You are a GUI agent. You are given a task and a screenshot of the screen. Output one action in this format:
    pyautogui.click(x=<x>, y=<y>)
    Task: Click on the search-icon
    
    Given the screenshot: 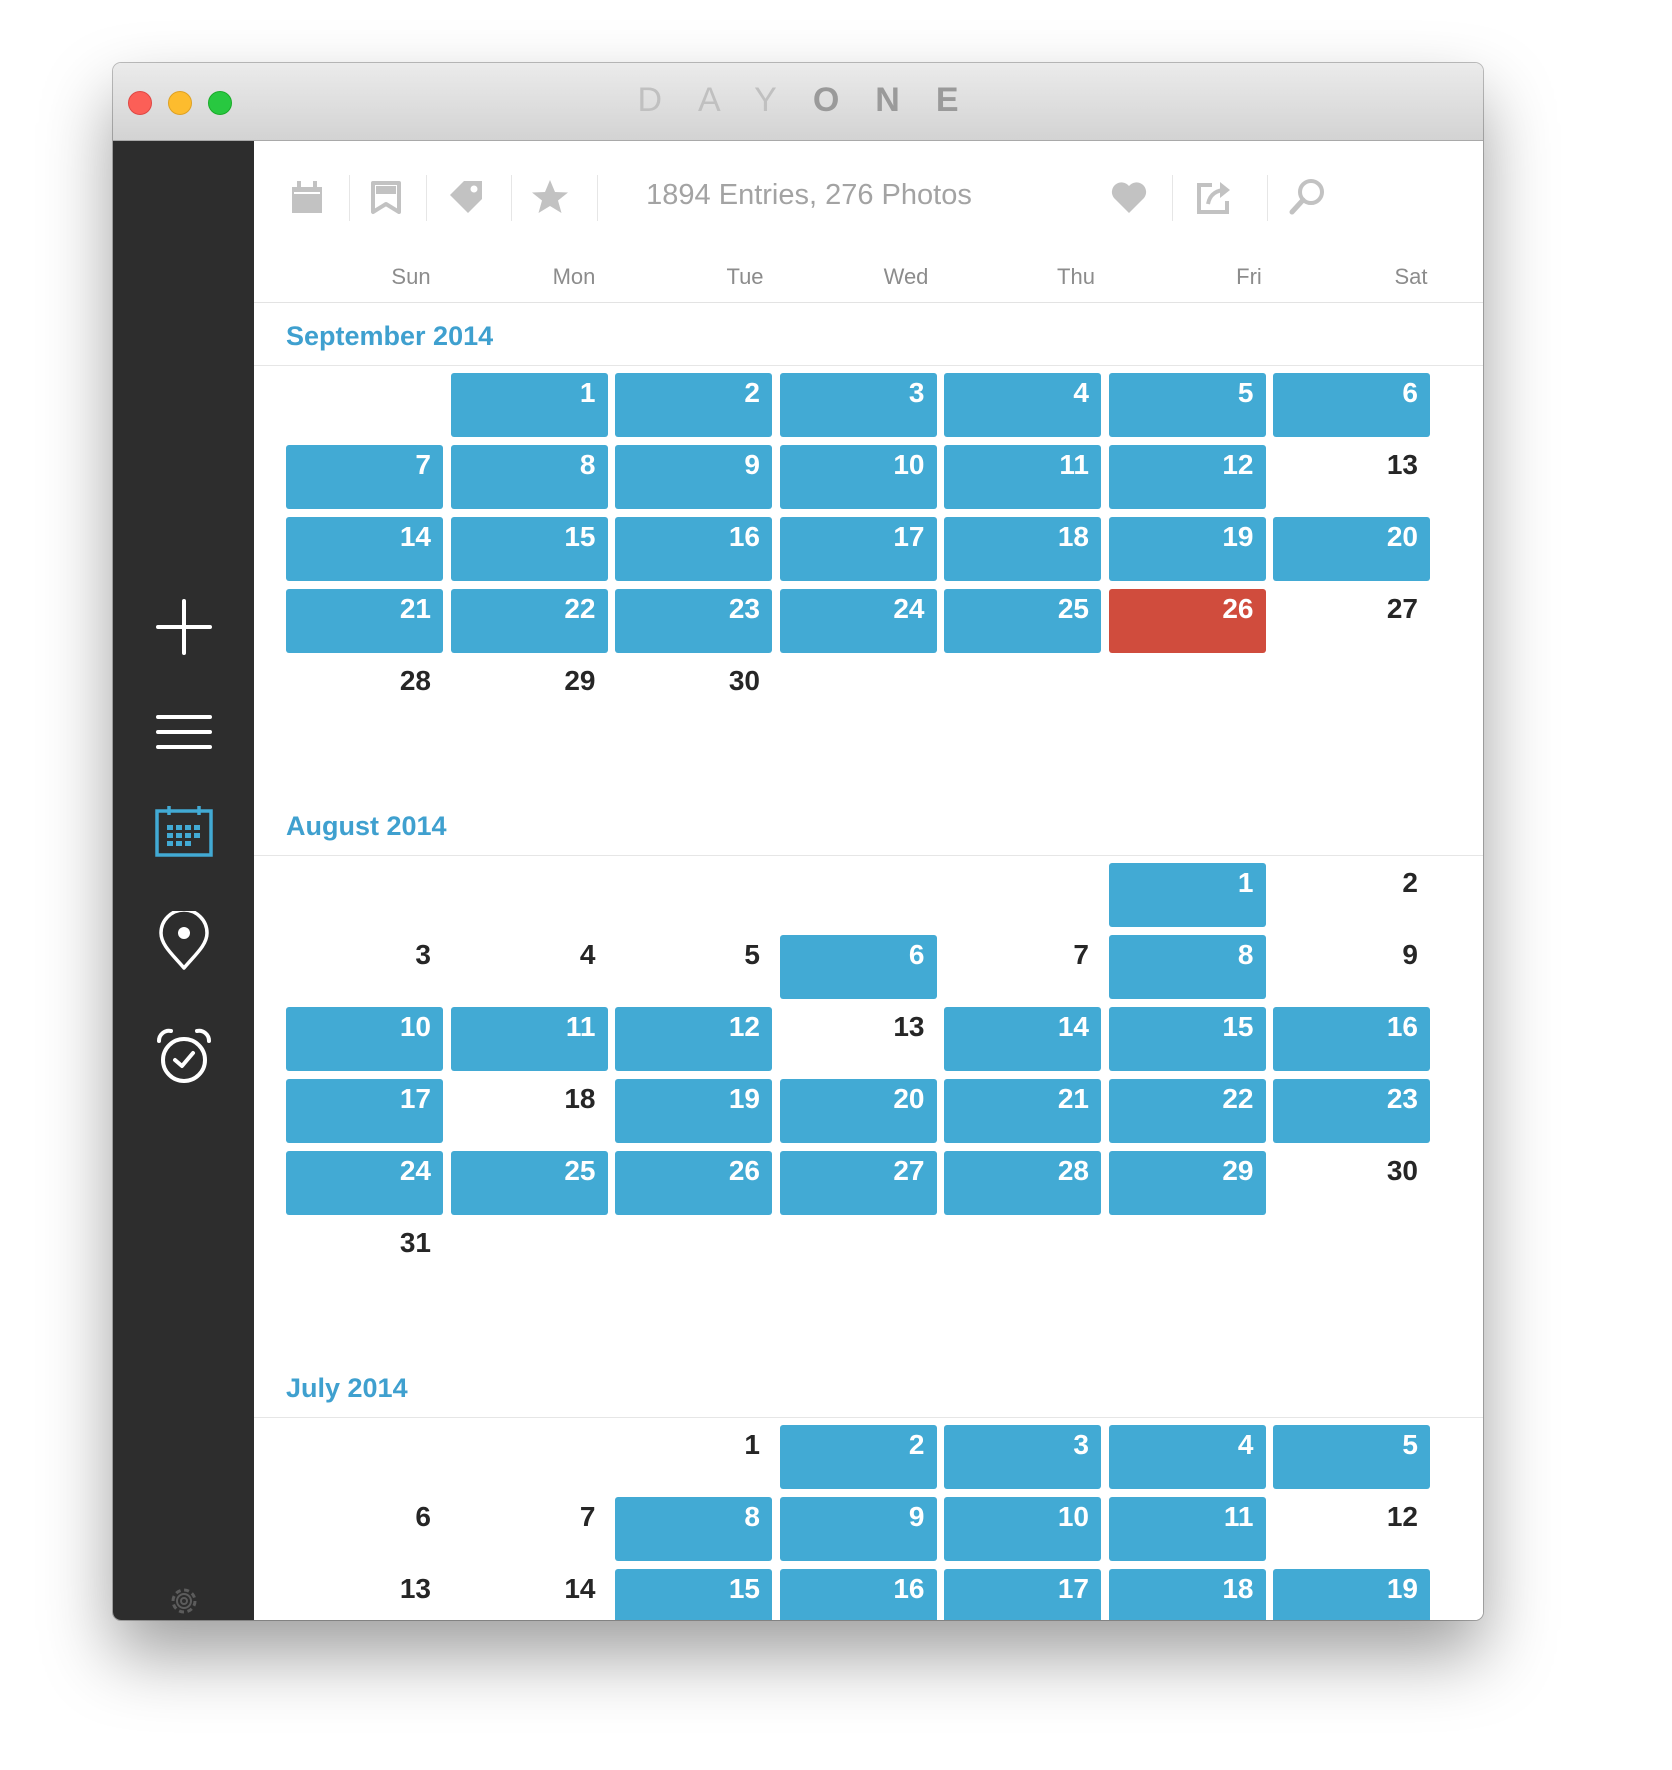 What is the action you would take?
    pyautogui.click(x=1307, y=197)
    